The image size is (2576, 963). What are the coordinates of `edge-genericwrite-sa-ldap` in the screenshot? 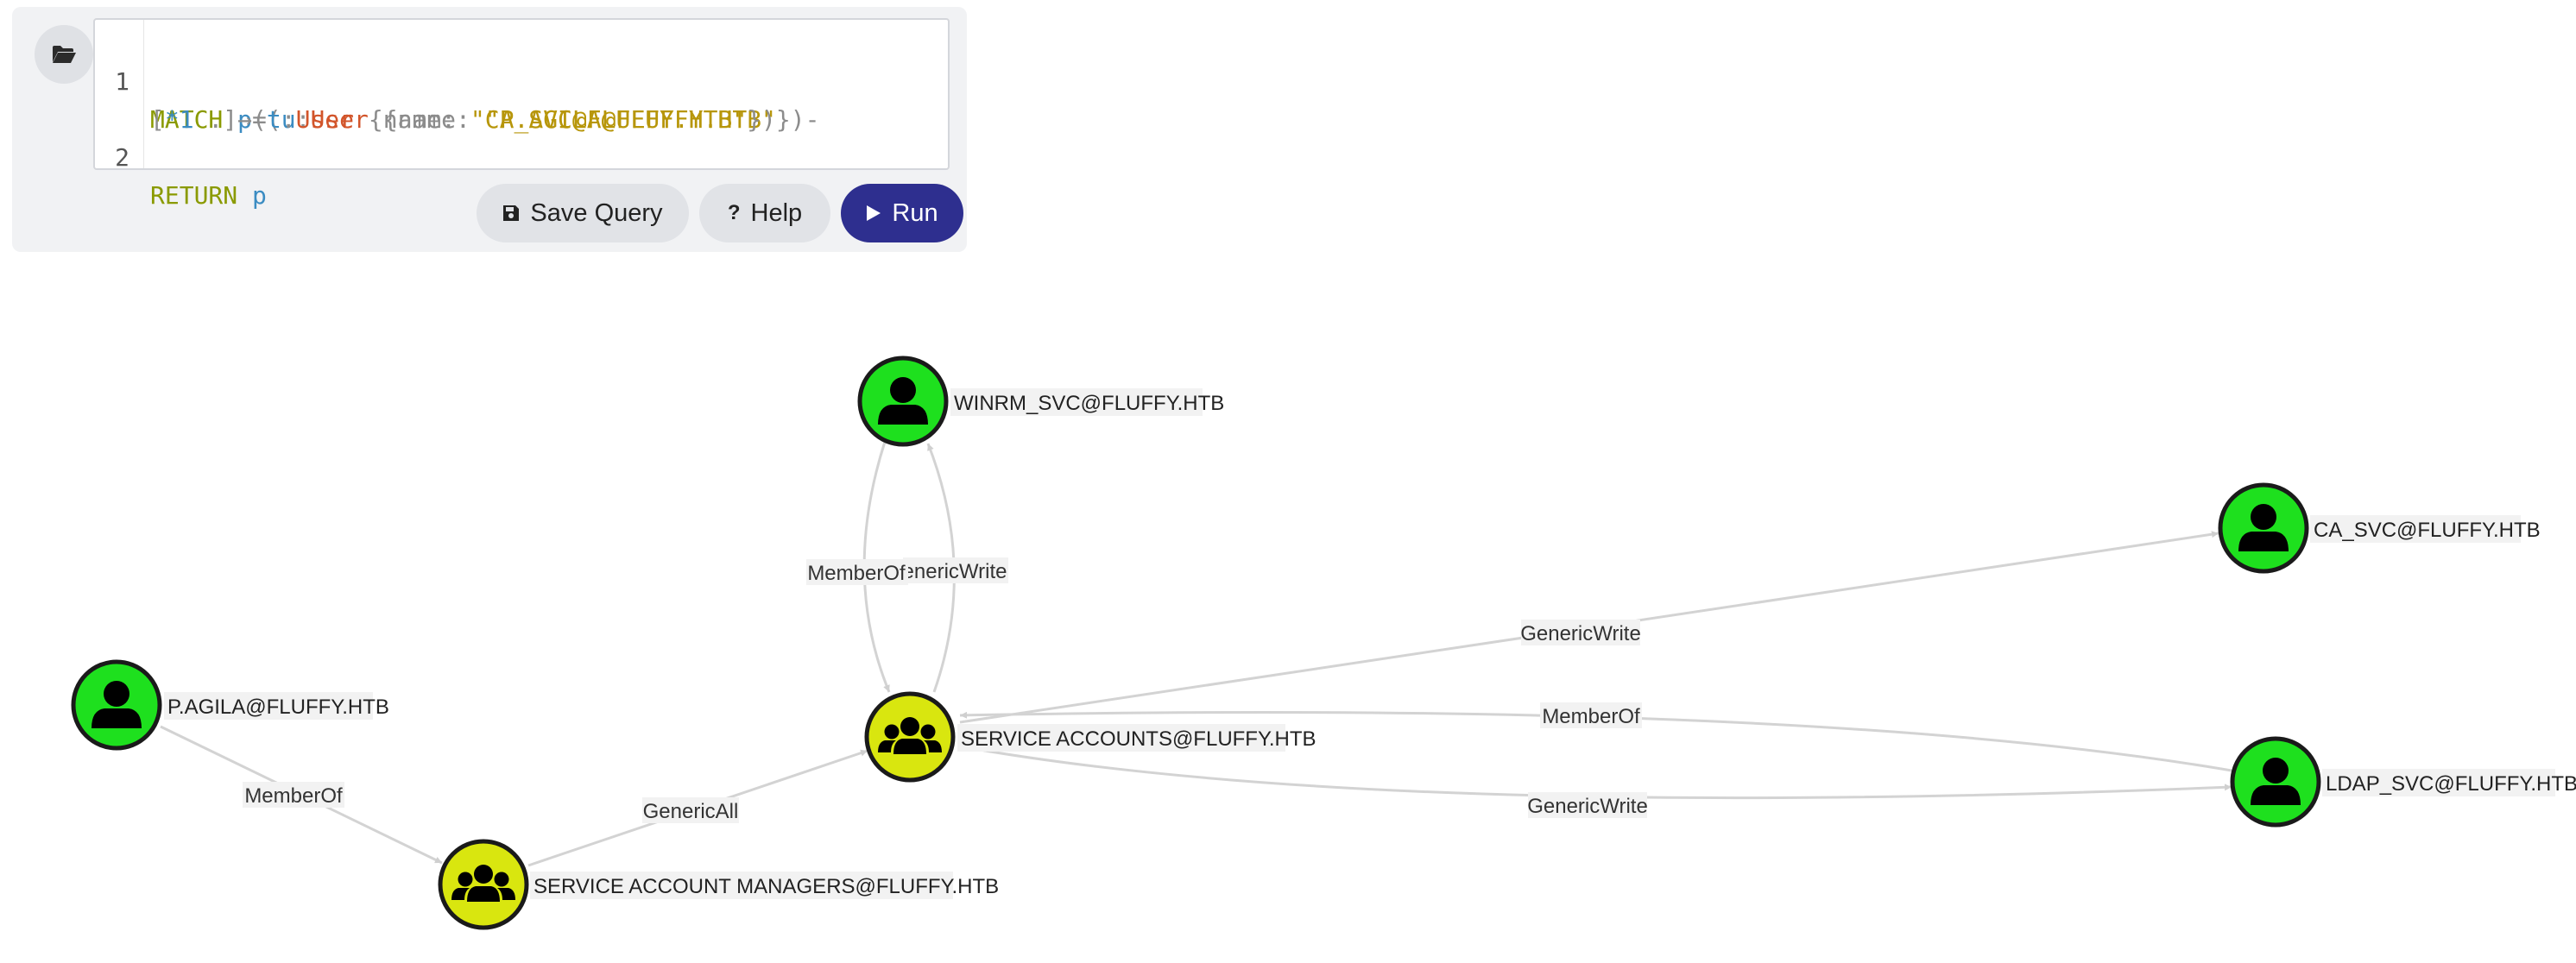 It's located at (1595, 772).